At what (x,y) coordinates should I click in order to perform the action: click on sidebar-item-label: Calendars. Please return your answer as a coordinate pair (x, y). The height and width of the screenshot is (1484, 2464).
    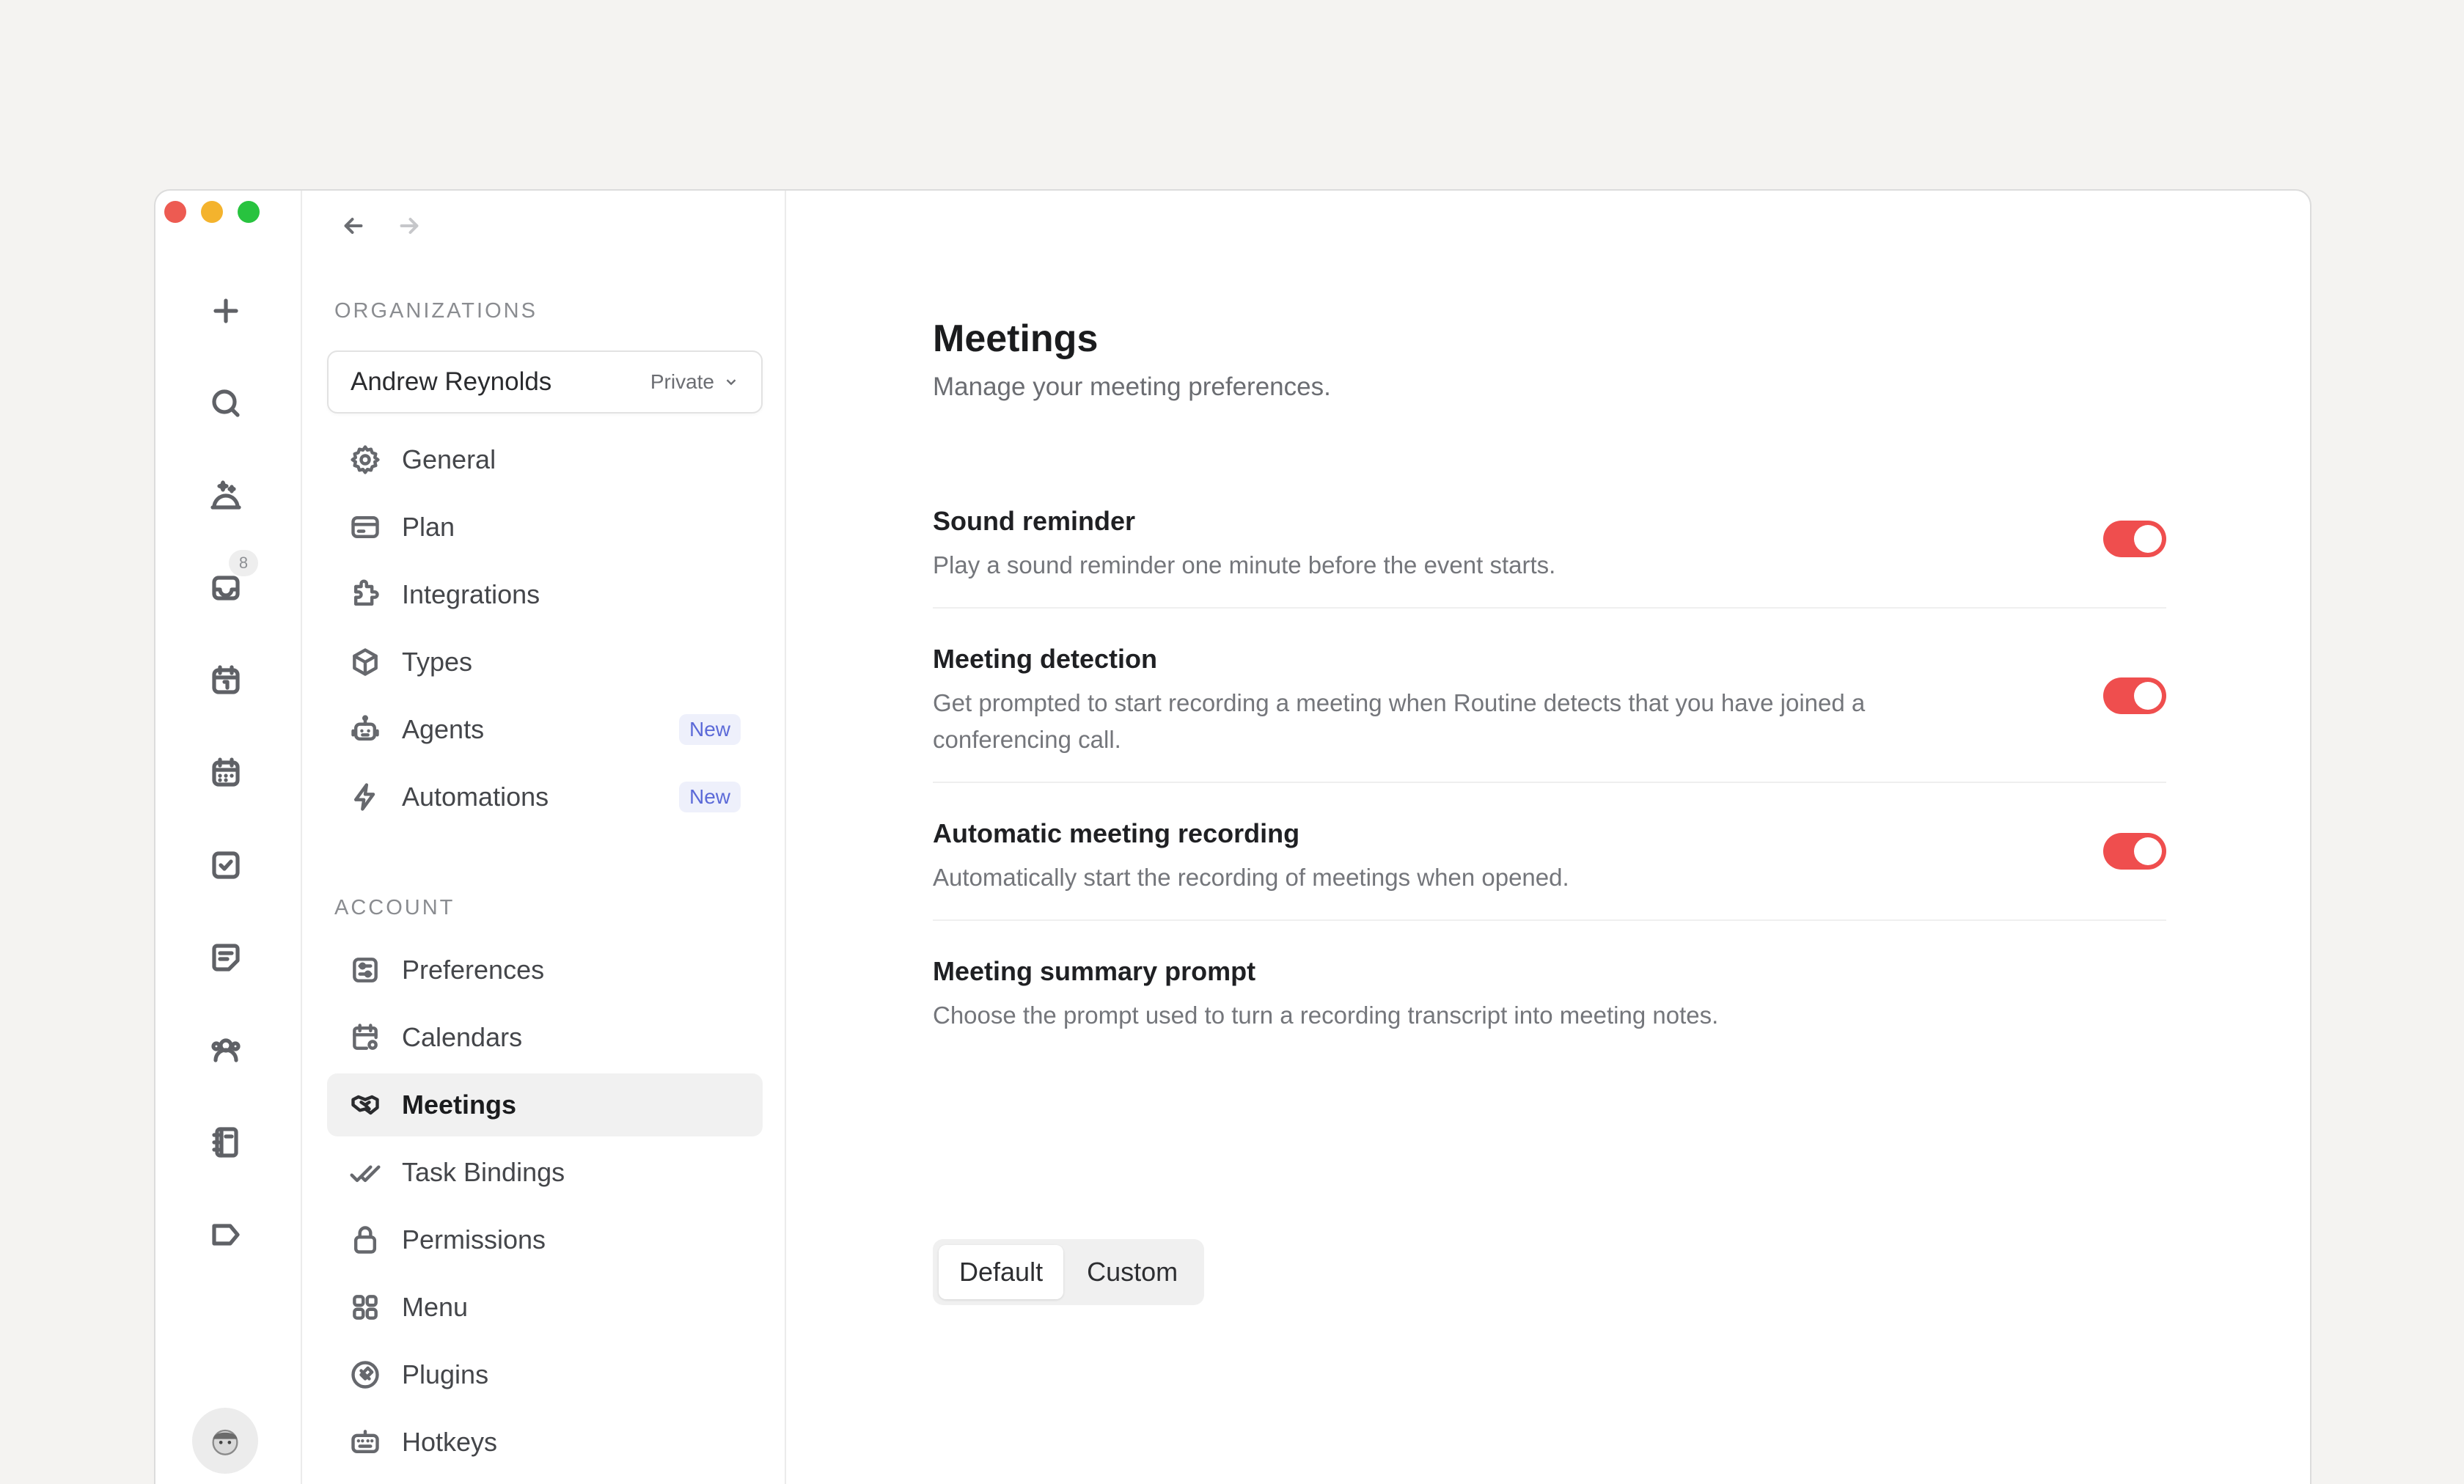
    Looking at the image, I should click on (462, 1037).